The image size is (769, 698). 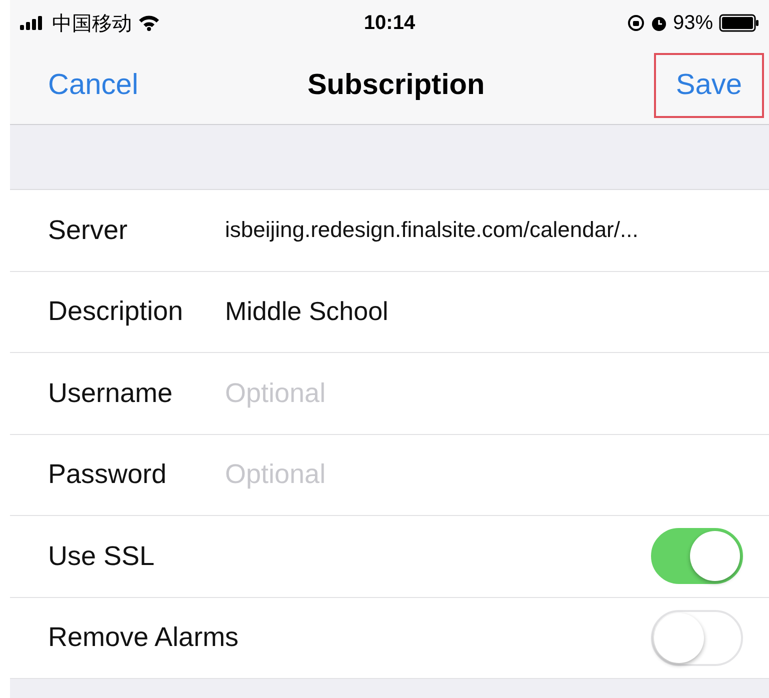 What do you see at coordinates (396, 85) in the screenshot?
I see `screen-title: Subscription` at bounding box center [396, 85].